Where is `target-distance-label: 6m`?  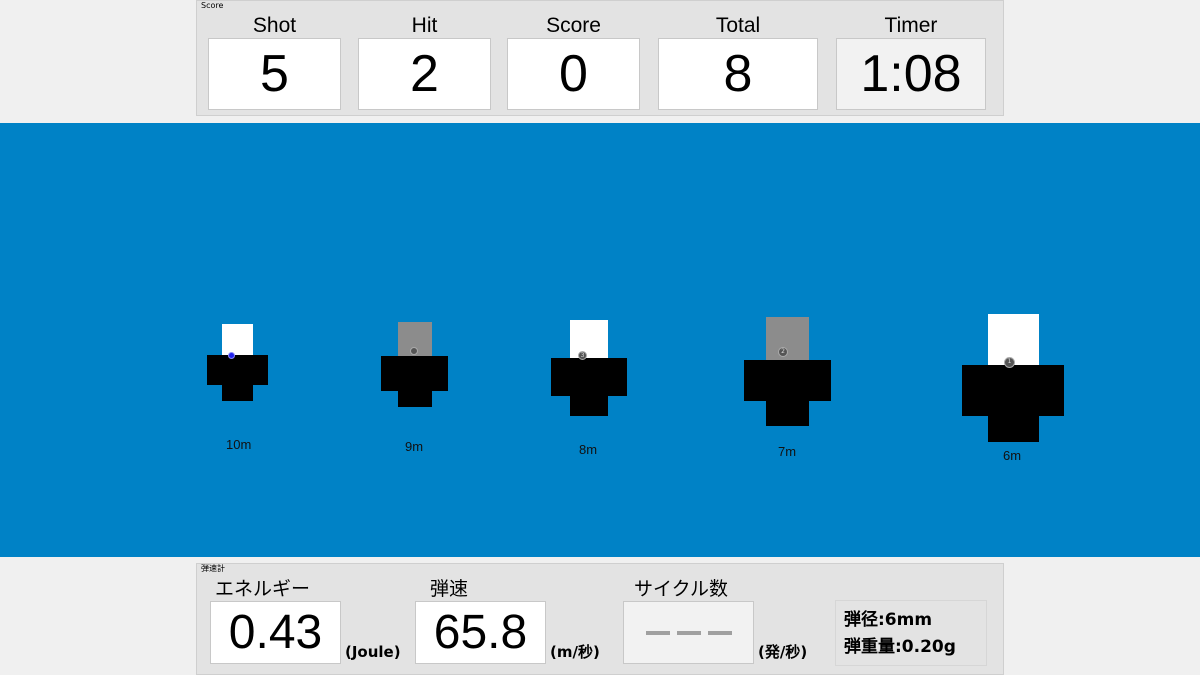
target-distance-label: 6m is located at coordinates (1012, 455).